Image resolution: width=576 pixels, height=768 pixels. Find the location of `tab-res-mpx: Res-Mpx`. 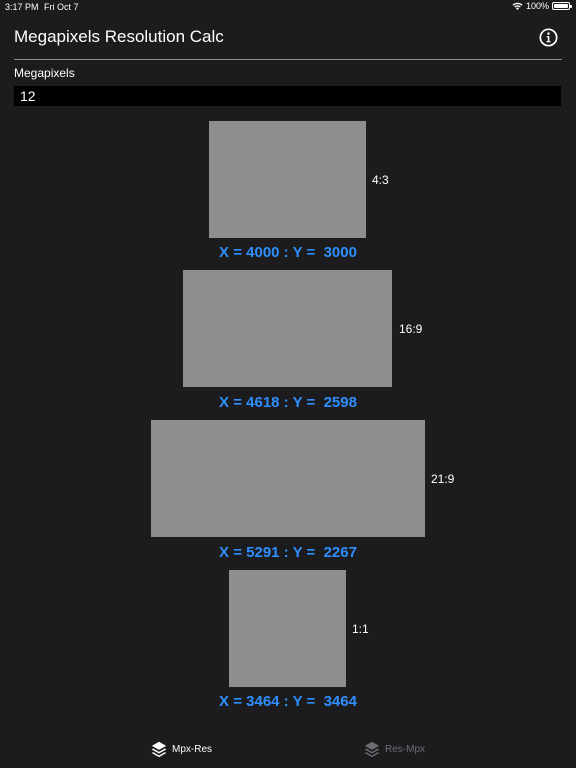

tab-res-mpx: Res-Mpx is located at coordinates (394, 749).